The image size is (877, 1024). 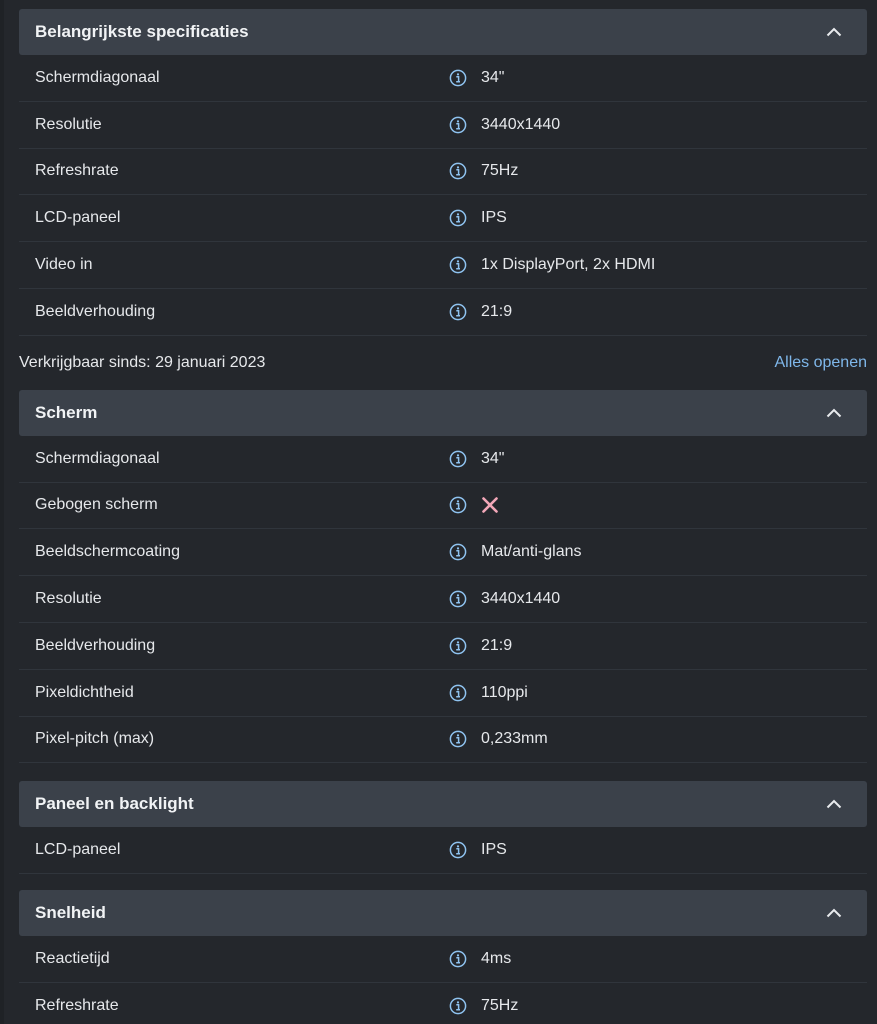 I want to click on spec-row: Beeldschermcoating Mat/anti-glans, so click(x=443, y=553).